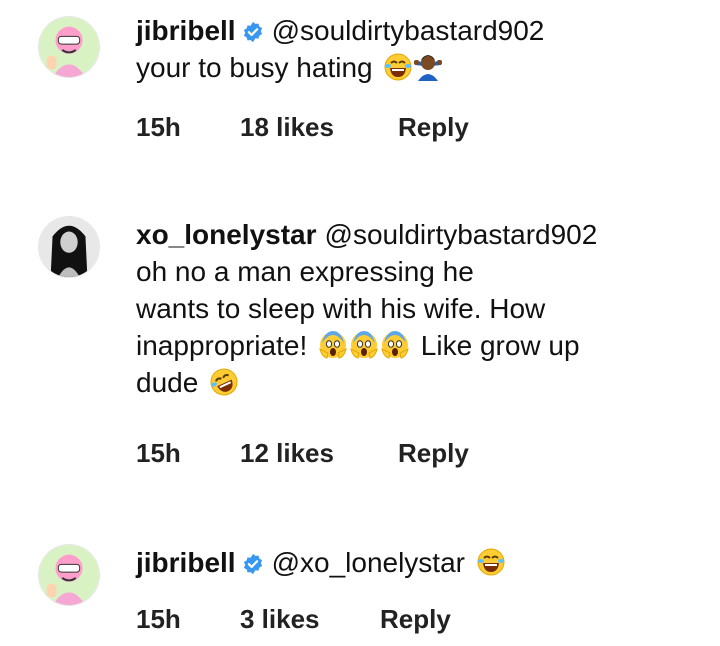  I want to click on person-shrugging-emoji-icon, so click(428, 67).